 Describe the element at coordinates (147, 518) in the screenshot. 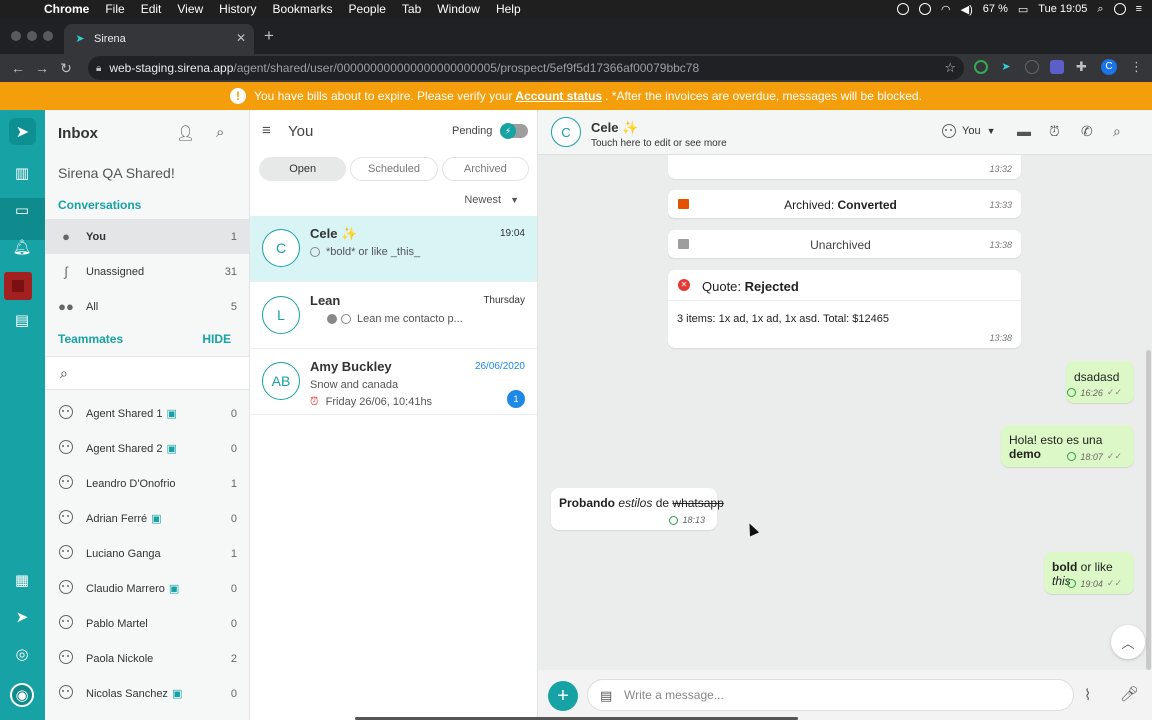

I see `teammate-row: Adrian Ferré ▣ 0` at that location.